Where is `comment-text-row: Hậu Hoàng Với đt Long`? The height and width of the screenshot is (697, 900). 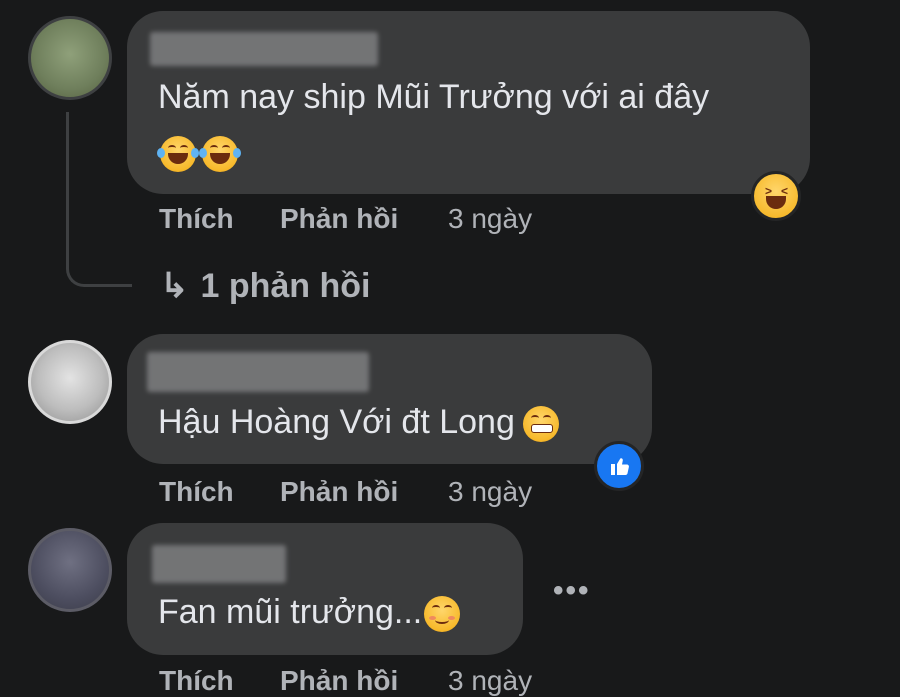 comment-text-row: Hậu Hoàng Với đt Long is located at coordinates (358, 423).